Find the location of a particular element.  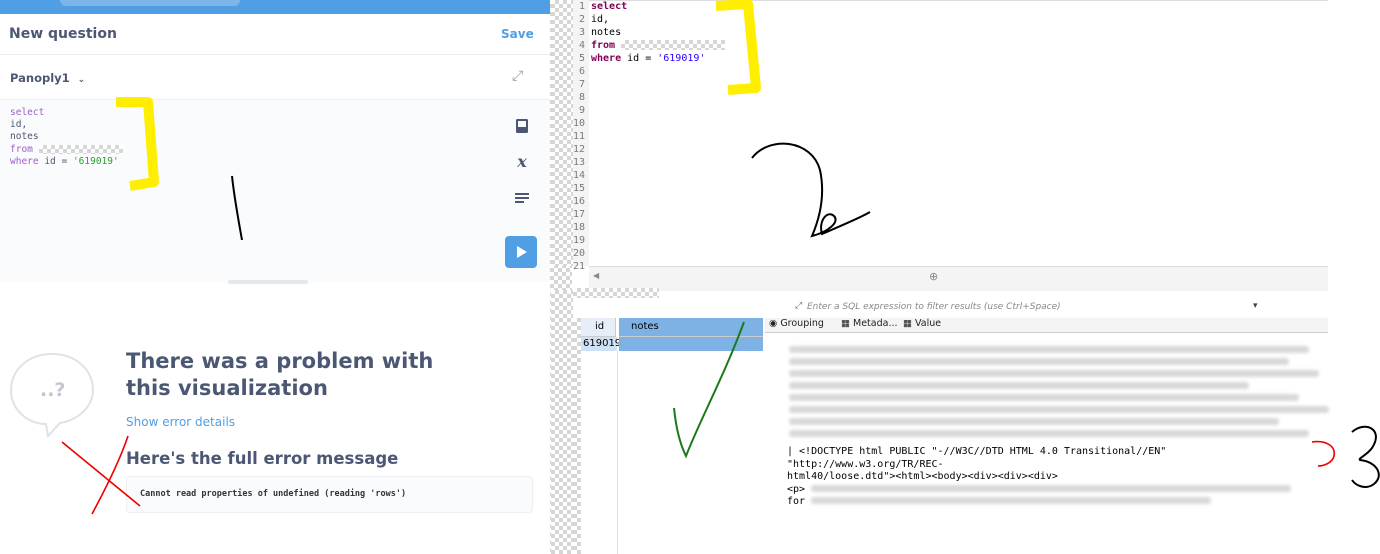

line-number: 11 is located at coordinates (578, 136).